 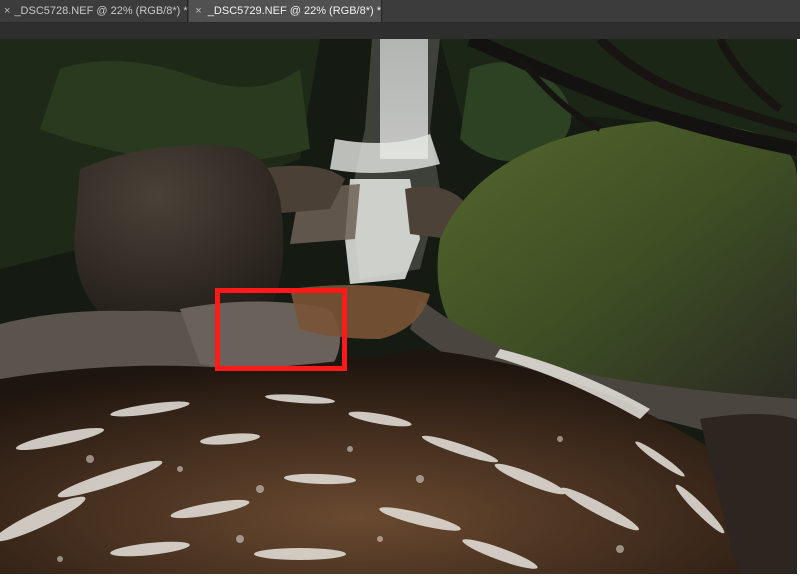 What do you see at coordinates (281, 329) in the screenshot?
I see `red-selection-rectangle` at bounding box center [281, 329].